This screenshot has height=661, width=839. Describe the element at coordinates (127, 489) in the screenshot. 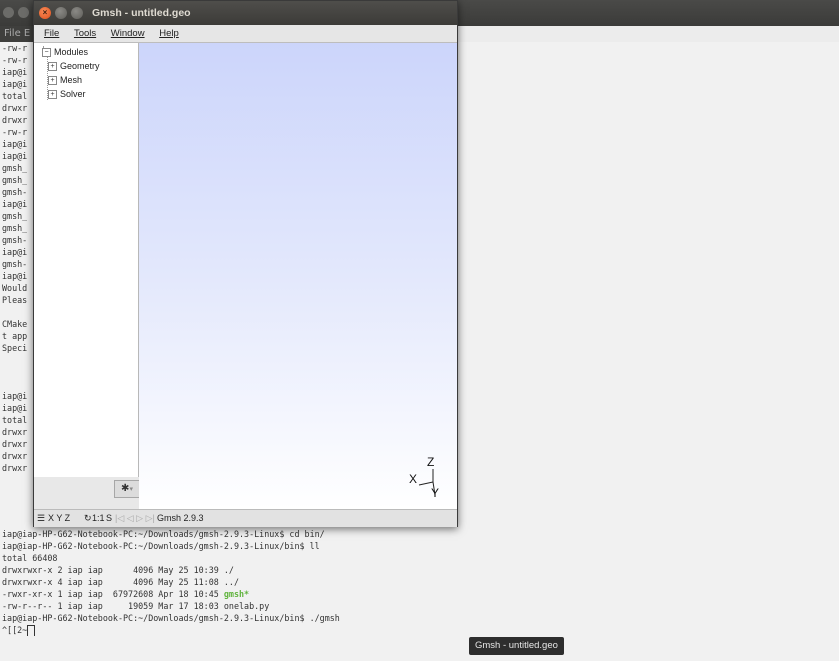

I see `gear-menu-button: ✱▾` at that location.